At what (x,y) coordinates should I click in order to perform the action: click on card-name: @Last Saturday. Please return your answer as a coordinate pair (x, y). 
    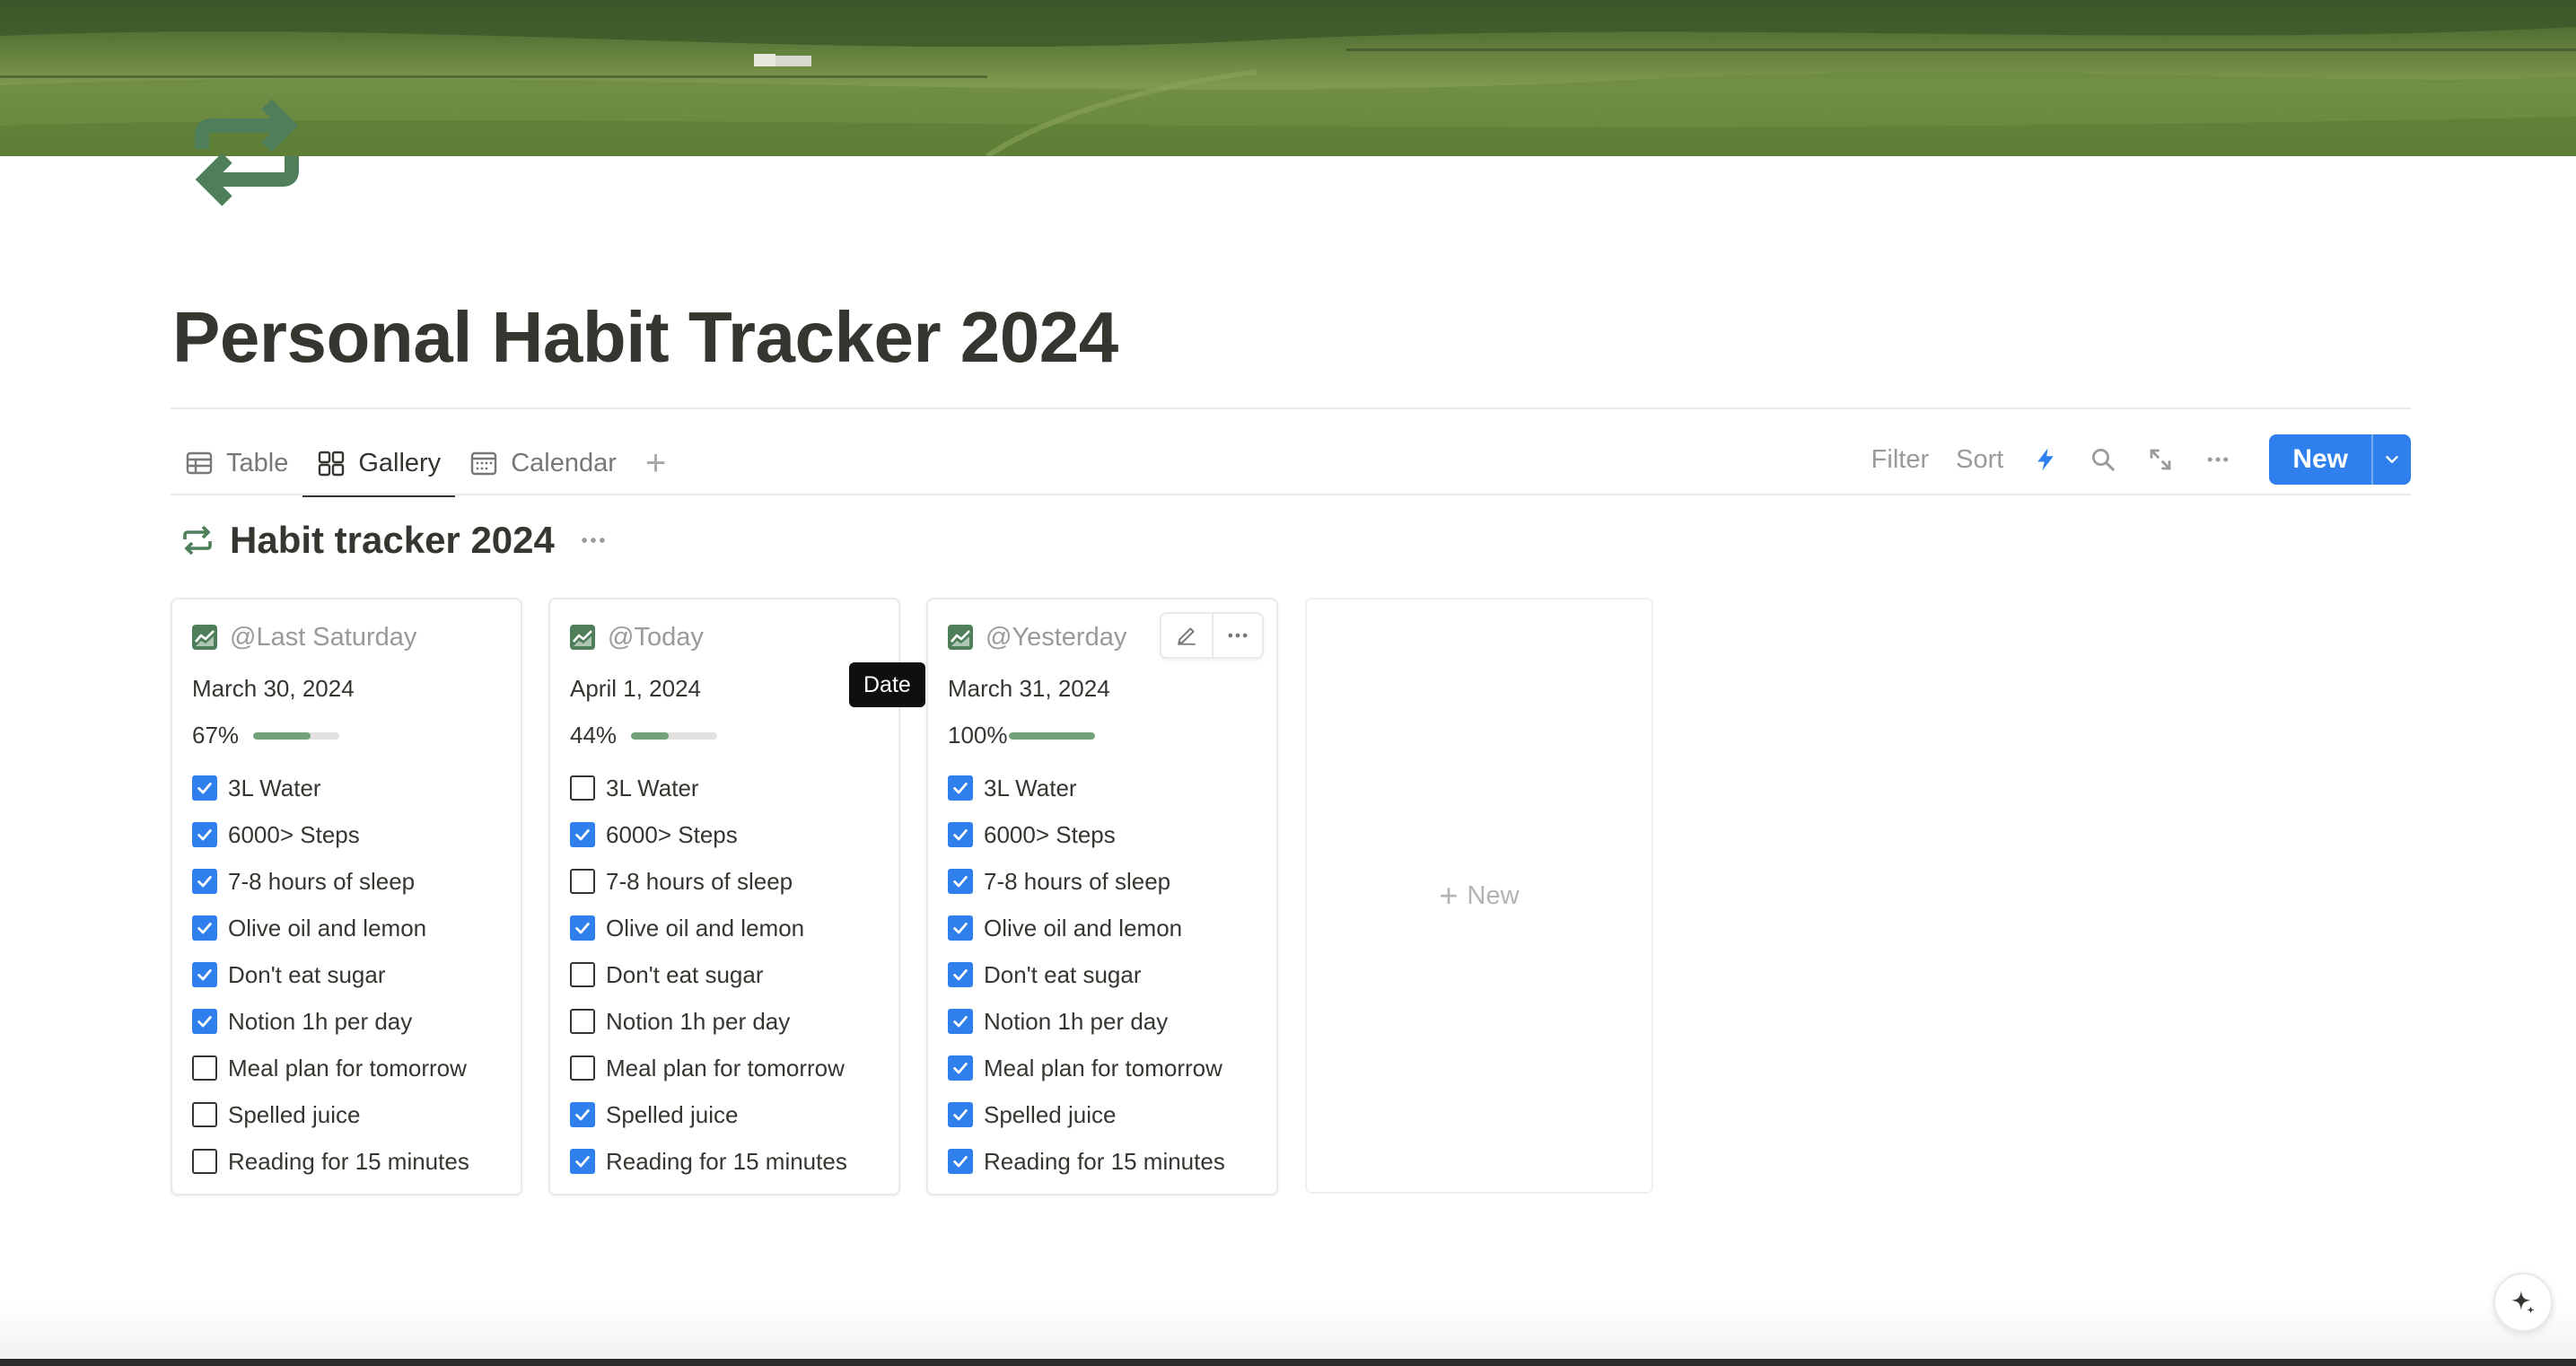
    Looking at the image, I should click on (323, 637).